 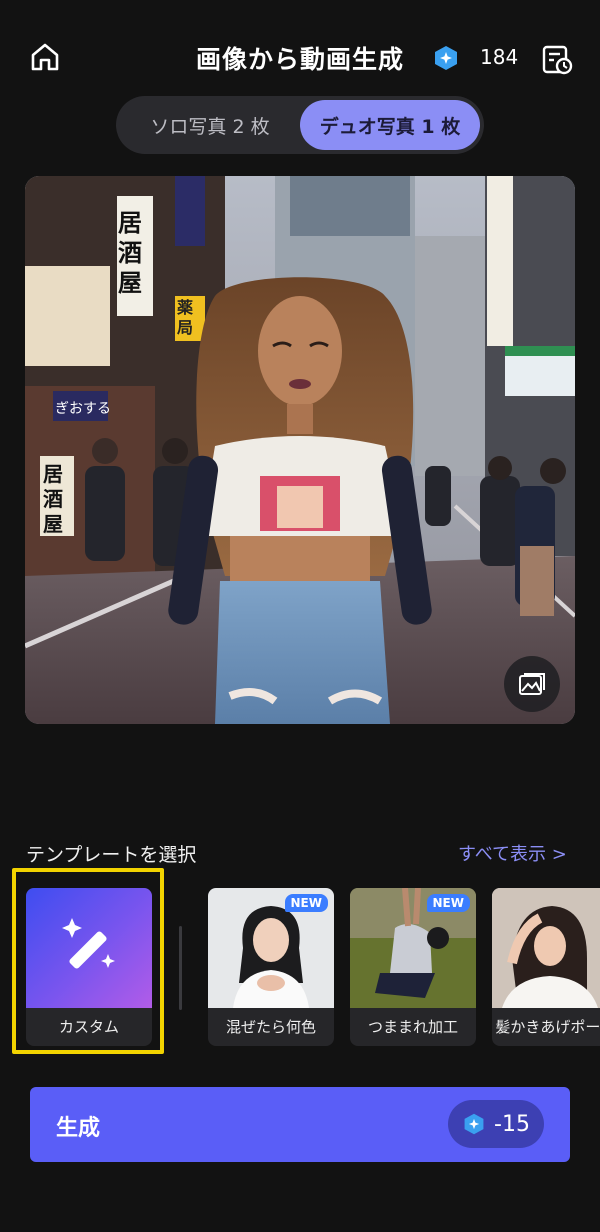 I want to click on template-card-custom: カスタム, so click(x=89, y=967).